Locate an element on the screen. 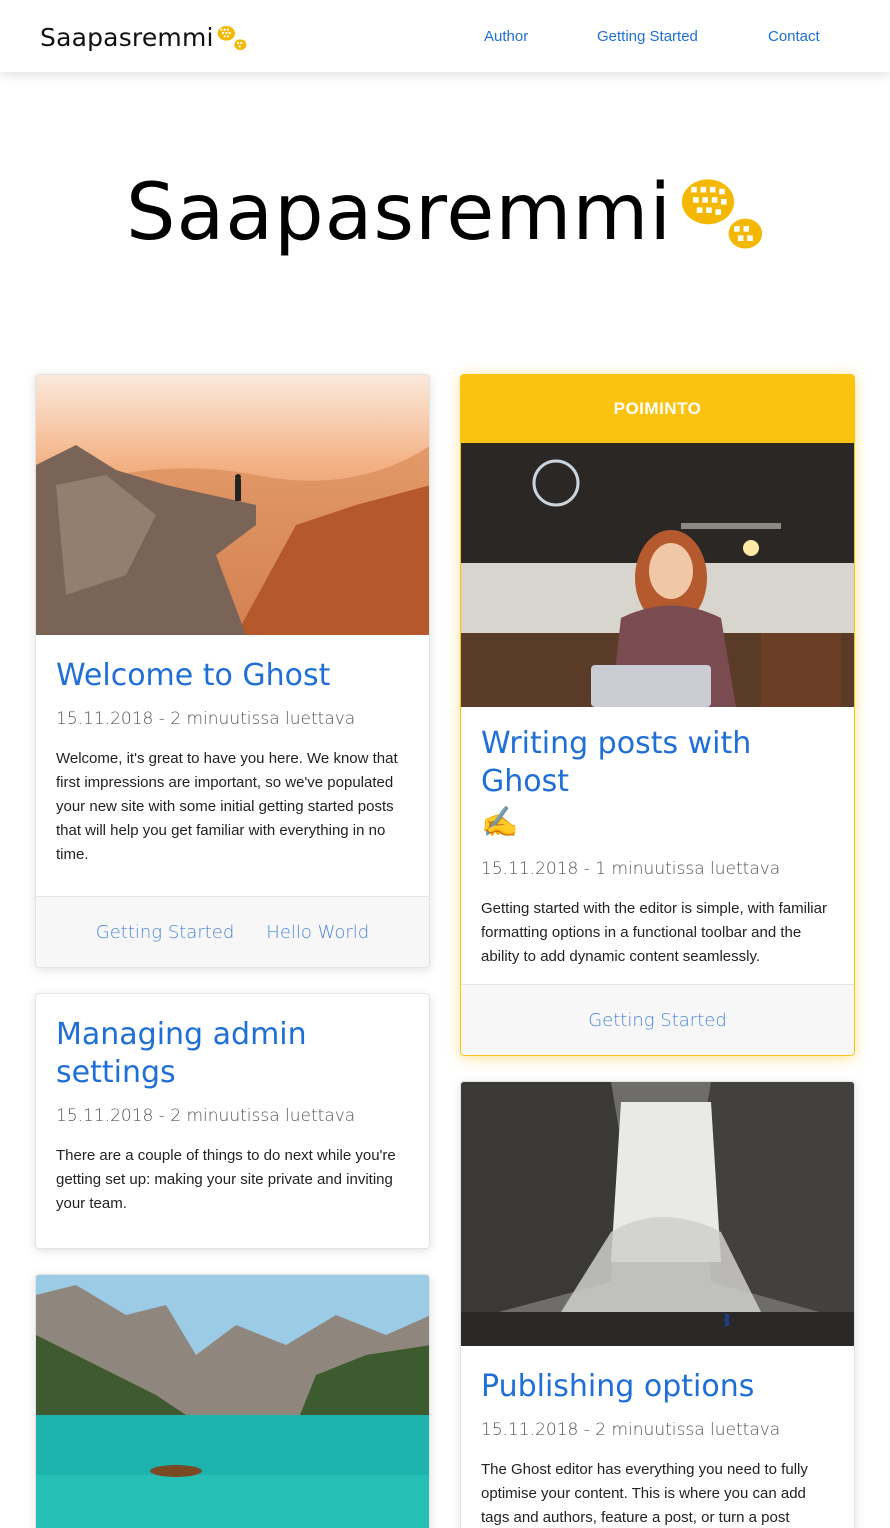  post-title-text: Writing posts with Ghost is located at coordinates (616, 762).